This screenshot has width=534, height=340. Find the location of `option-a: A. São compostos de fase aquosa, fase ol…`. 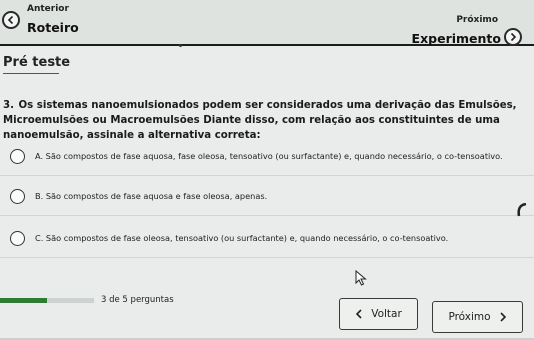

option-a: A. São compostos de fase aquosa, fase ol… is located at coordinates (267, 156).